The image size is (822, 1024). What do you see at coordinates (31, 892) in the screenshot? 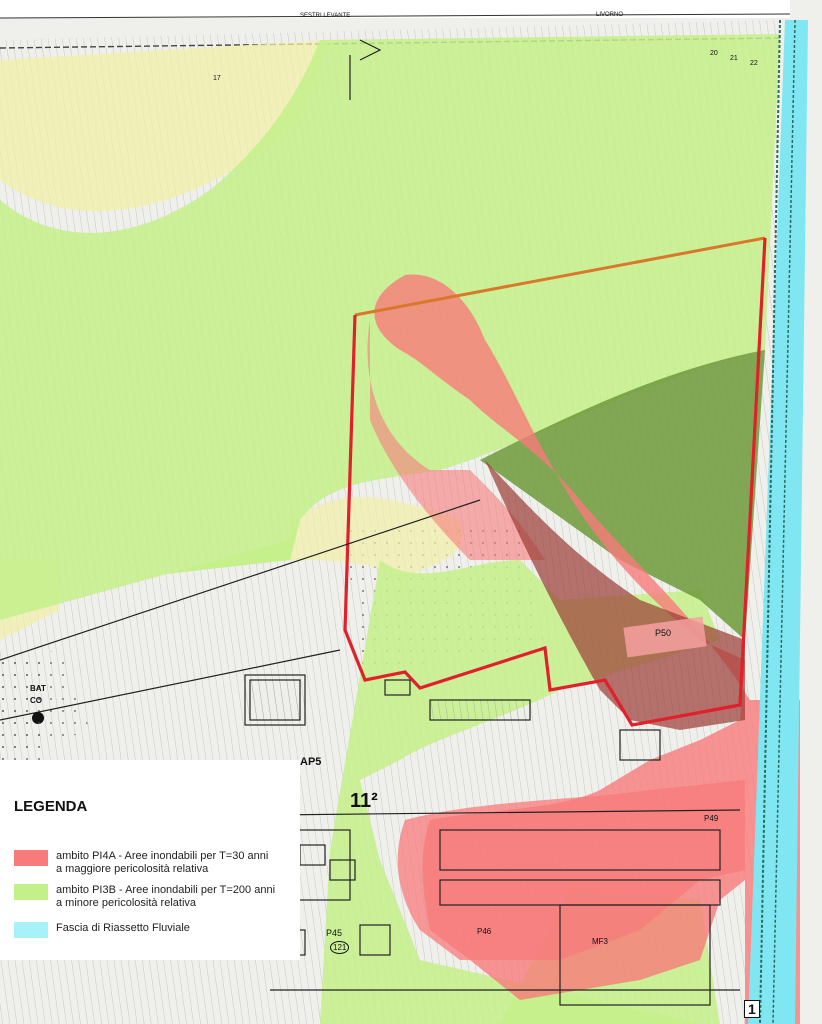
I see `legend-swatch-pi3b` at bounding box center [31, 892].